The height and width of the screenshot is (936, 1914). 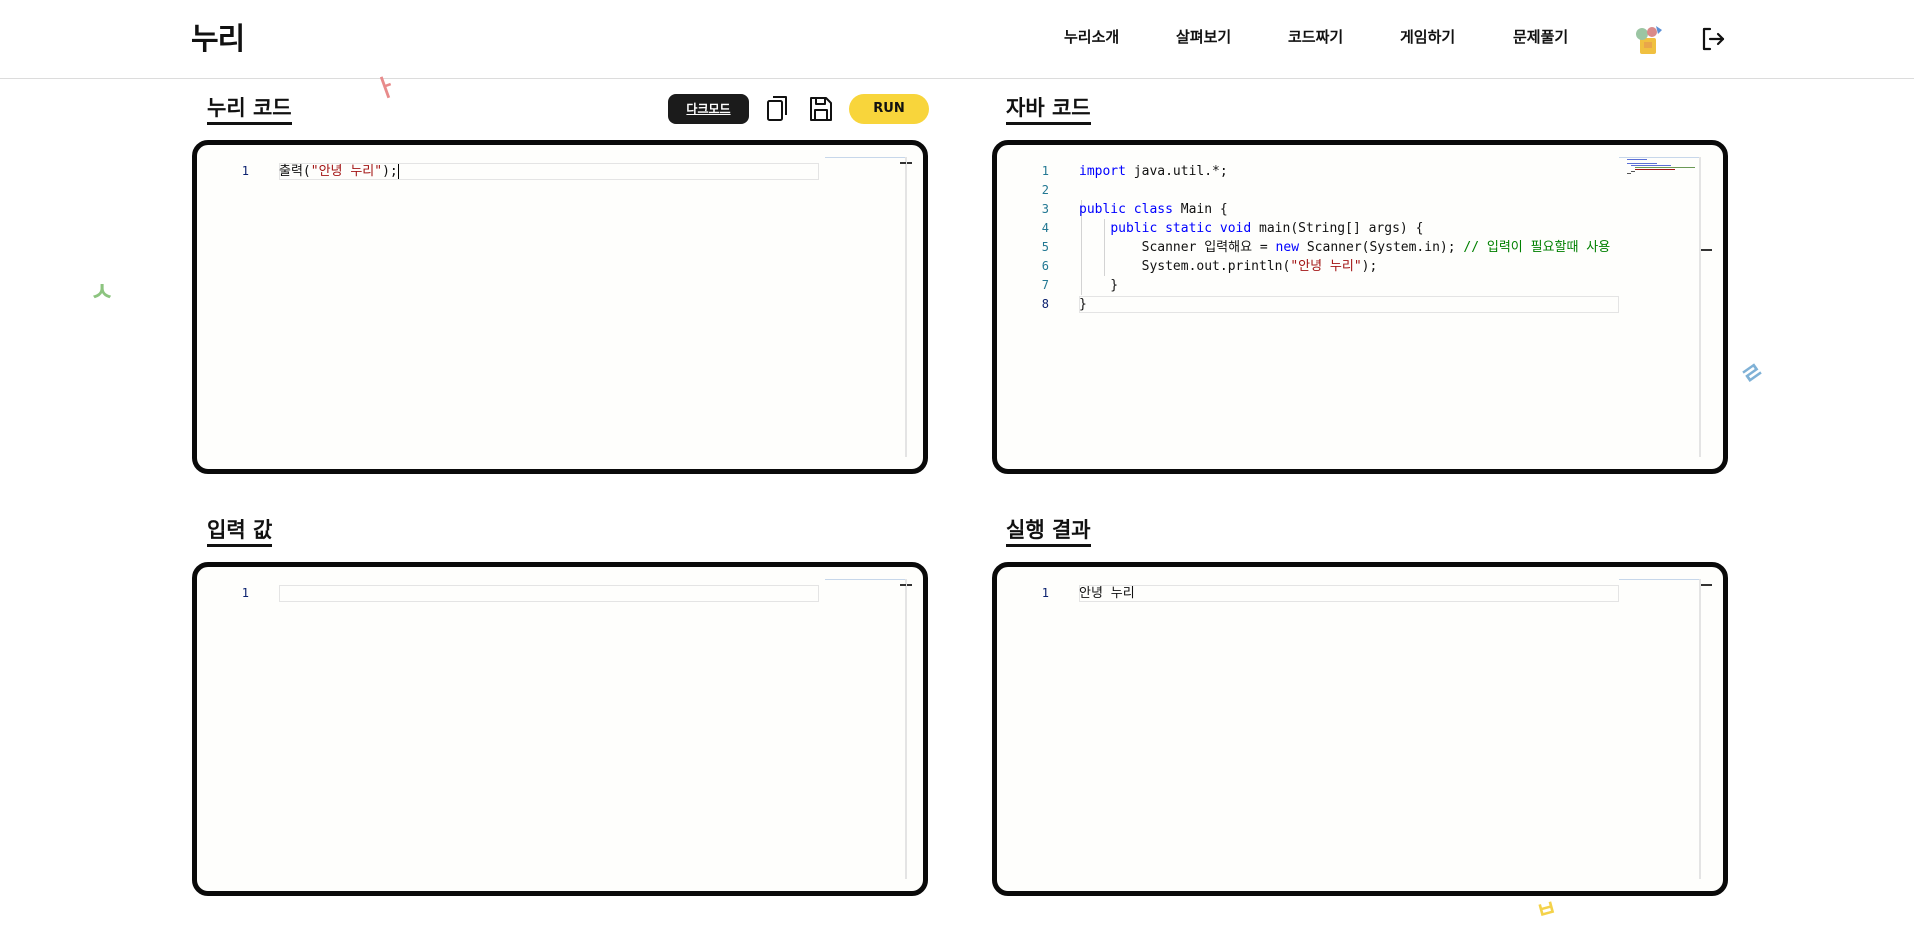 I want to click on input-editor: 1, so click(x=560, y=729).